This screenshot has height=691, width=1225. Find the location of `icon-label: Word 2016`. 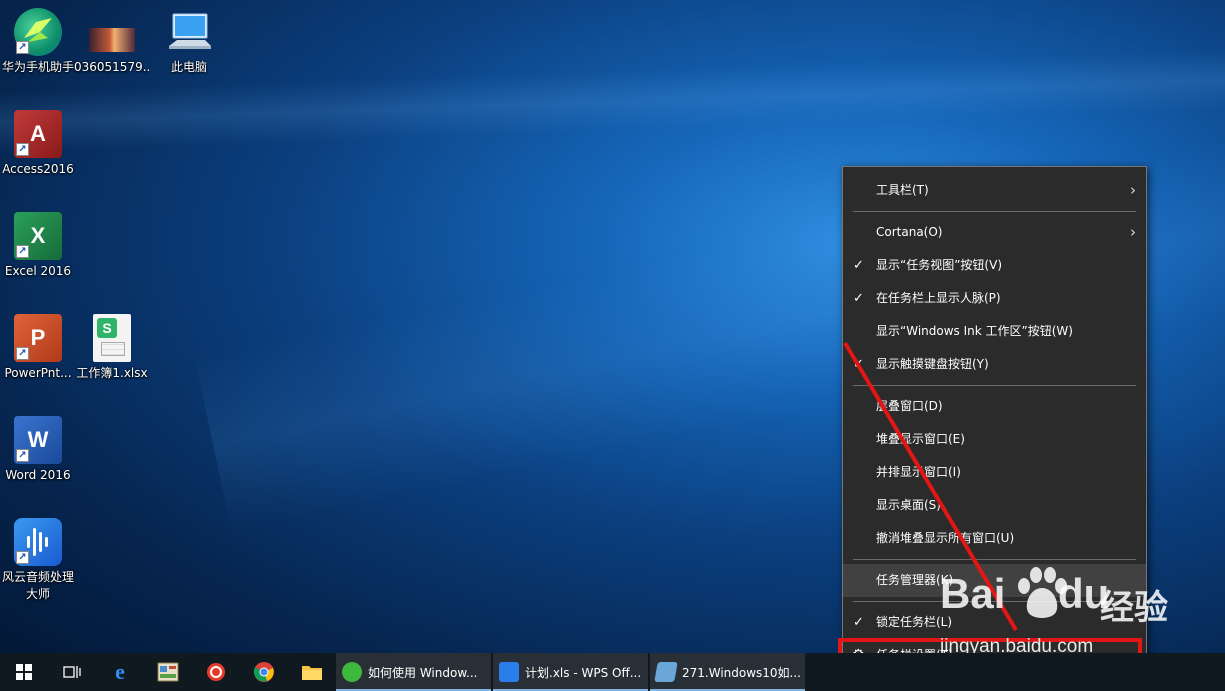

icon-label: Word 2016 is located at coordinates (38, 475).